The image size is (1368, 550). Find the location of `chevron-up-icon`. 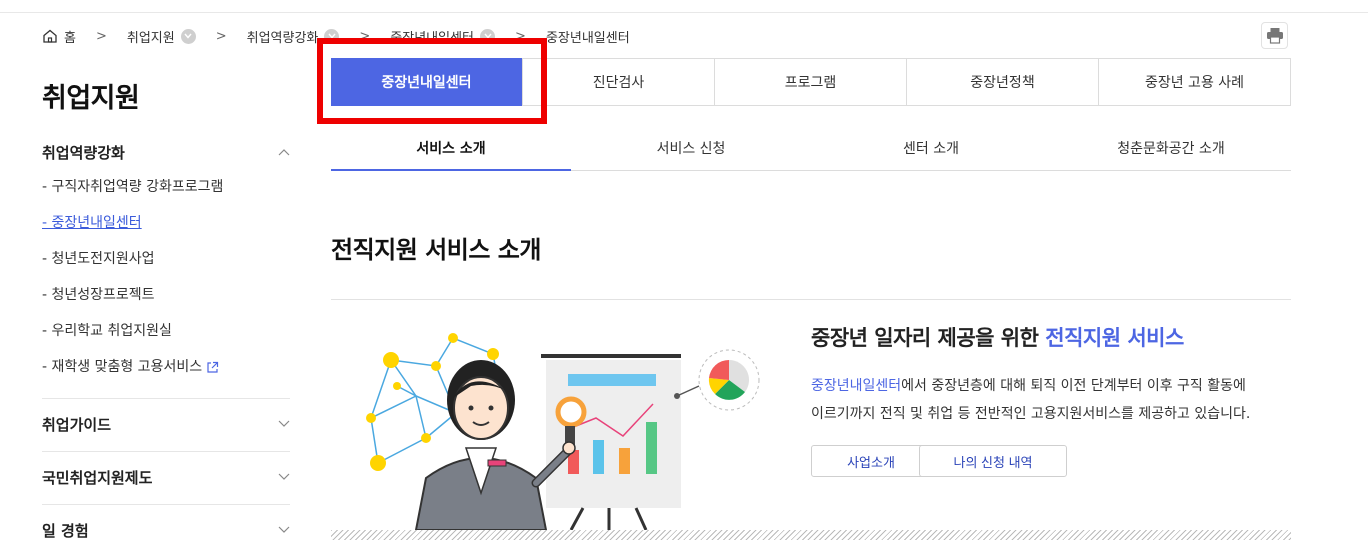

chevron-up-icon is located at coordinates (284, 152).